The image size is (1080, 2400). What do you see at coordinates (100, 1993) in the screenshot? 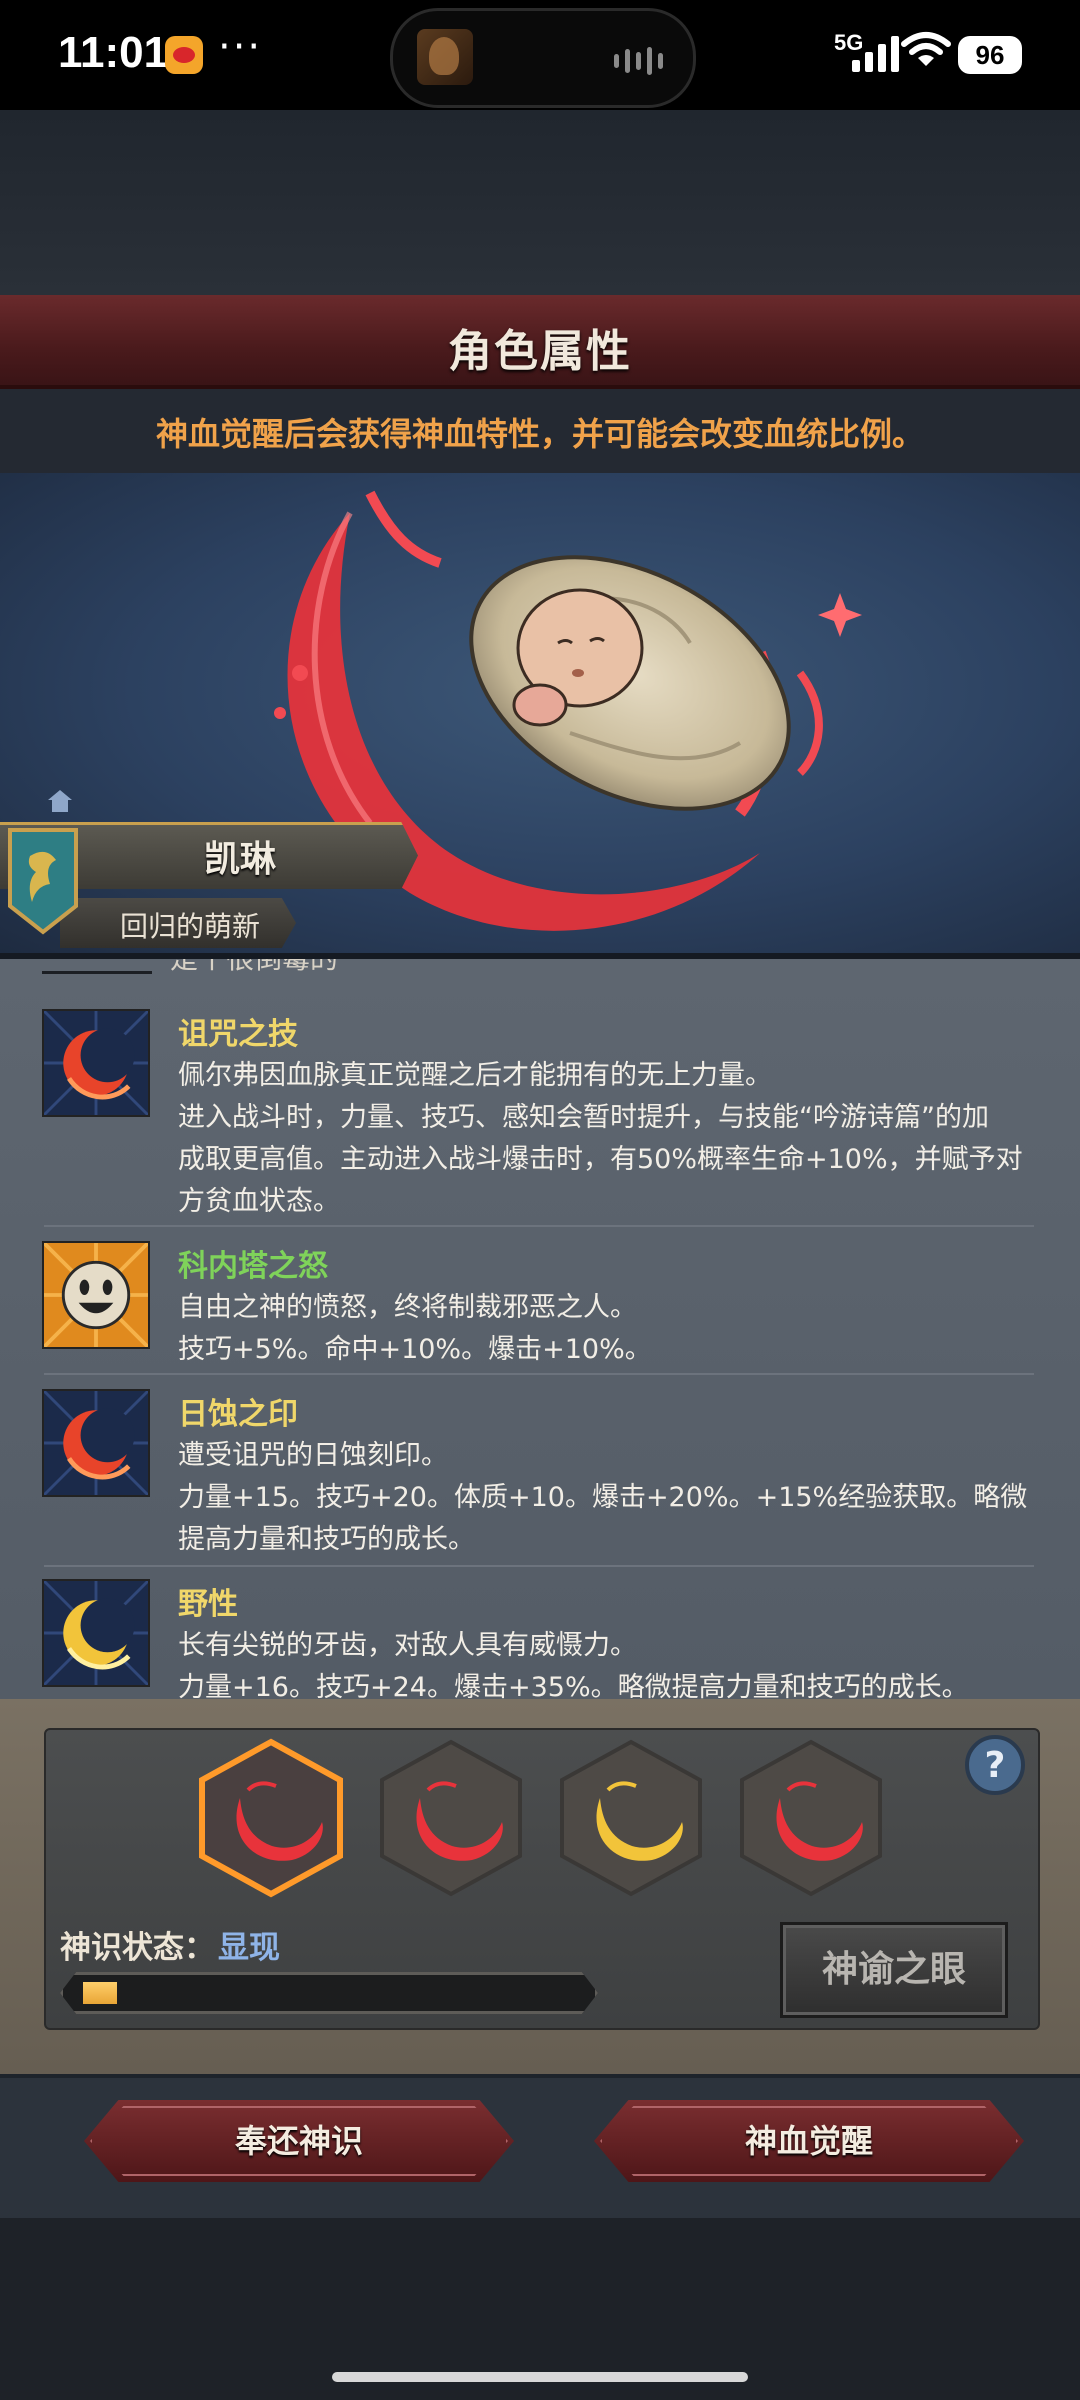
I see `awareness-progress-fill` at bounding box center [100, 1993].